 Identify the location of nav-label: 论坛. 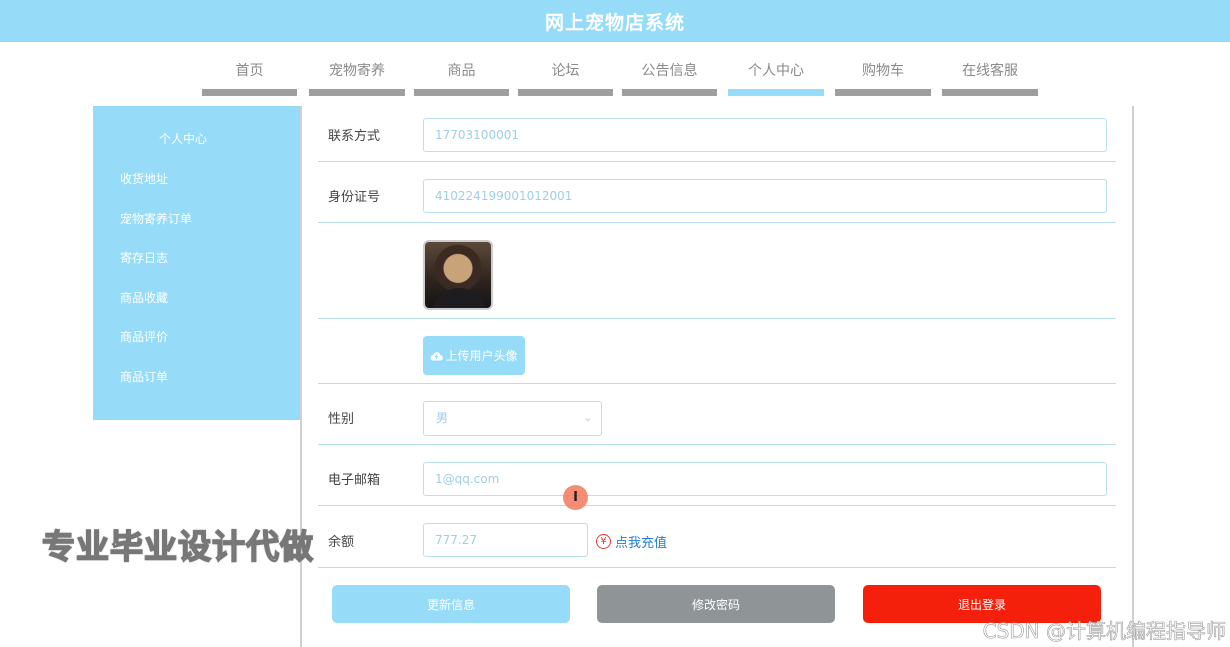
(565, 71).